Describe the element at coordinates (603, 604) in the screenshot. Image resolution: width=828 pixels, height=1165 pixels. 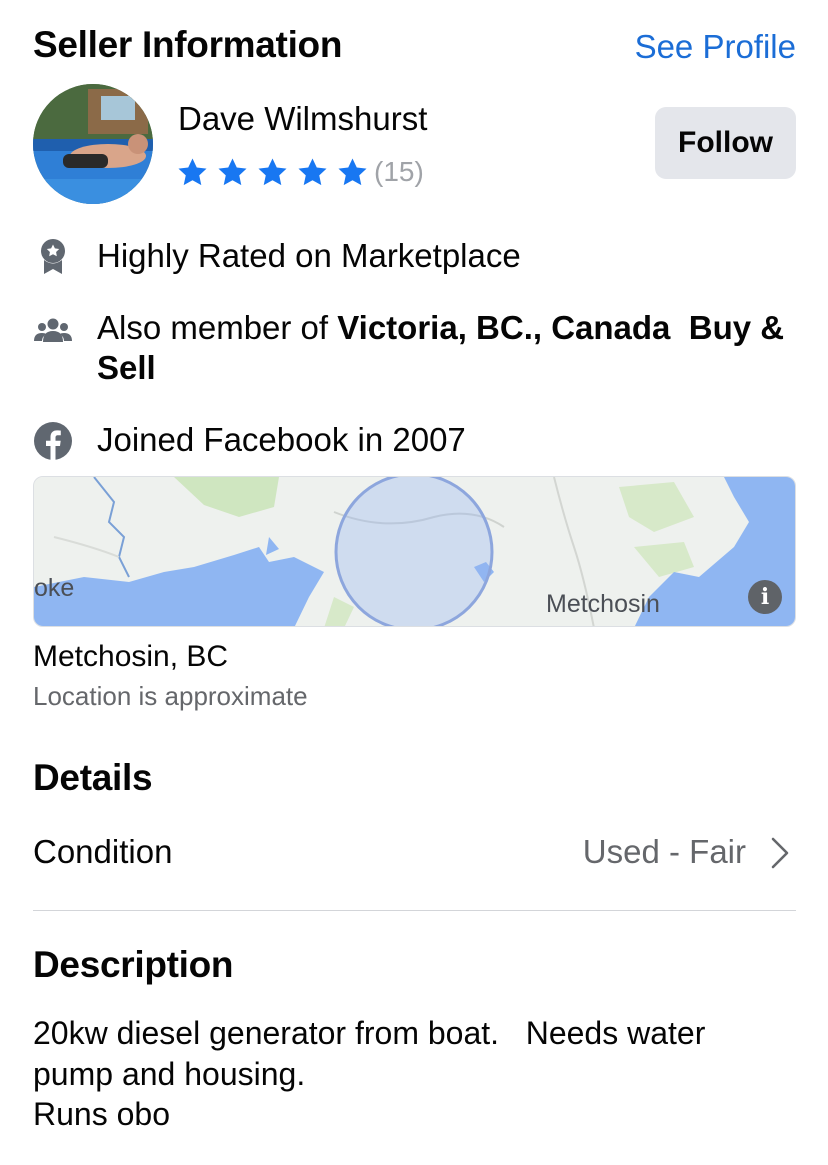
I see `map-label-metchosin: Metchosin` at that location.